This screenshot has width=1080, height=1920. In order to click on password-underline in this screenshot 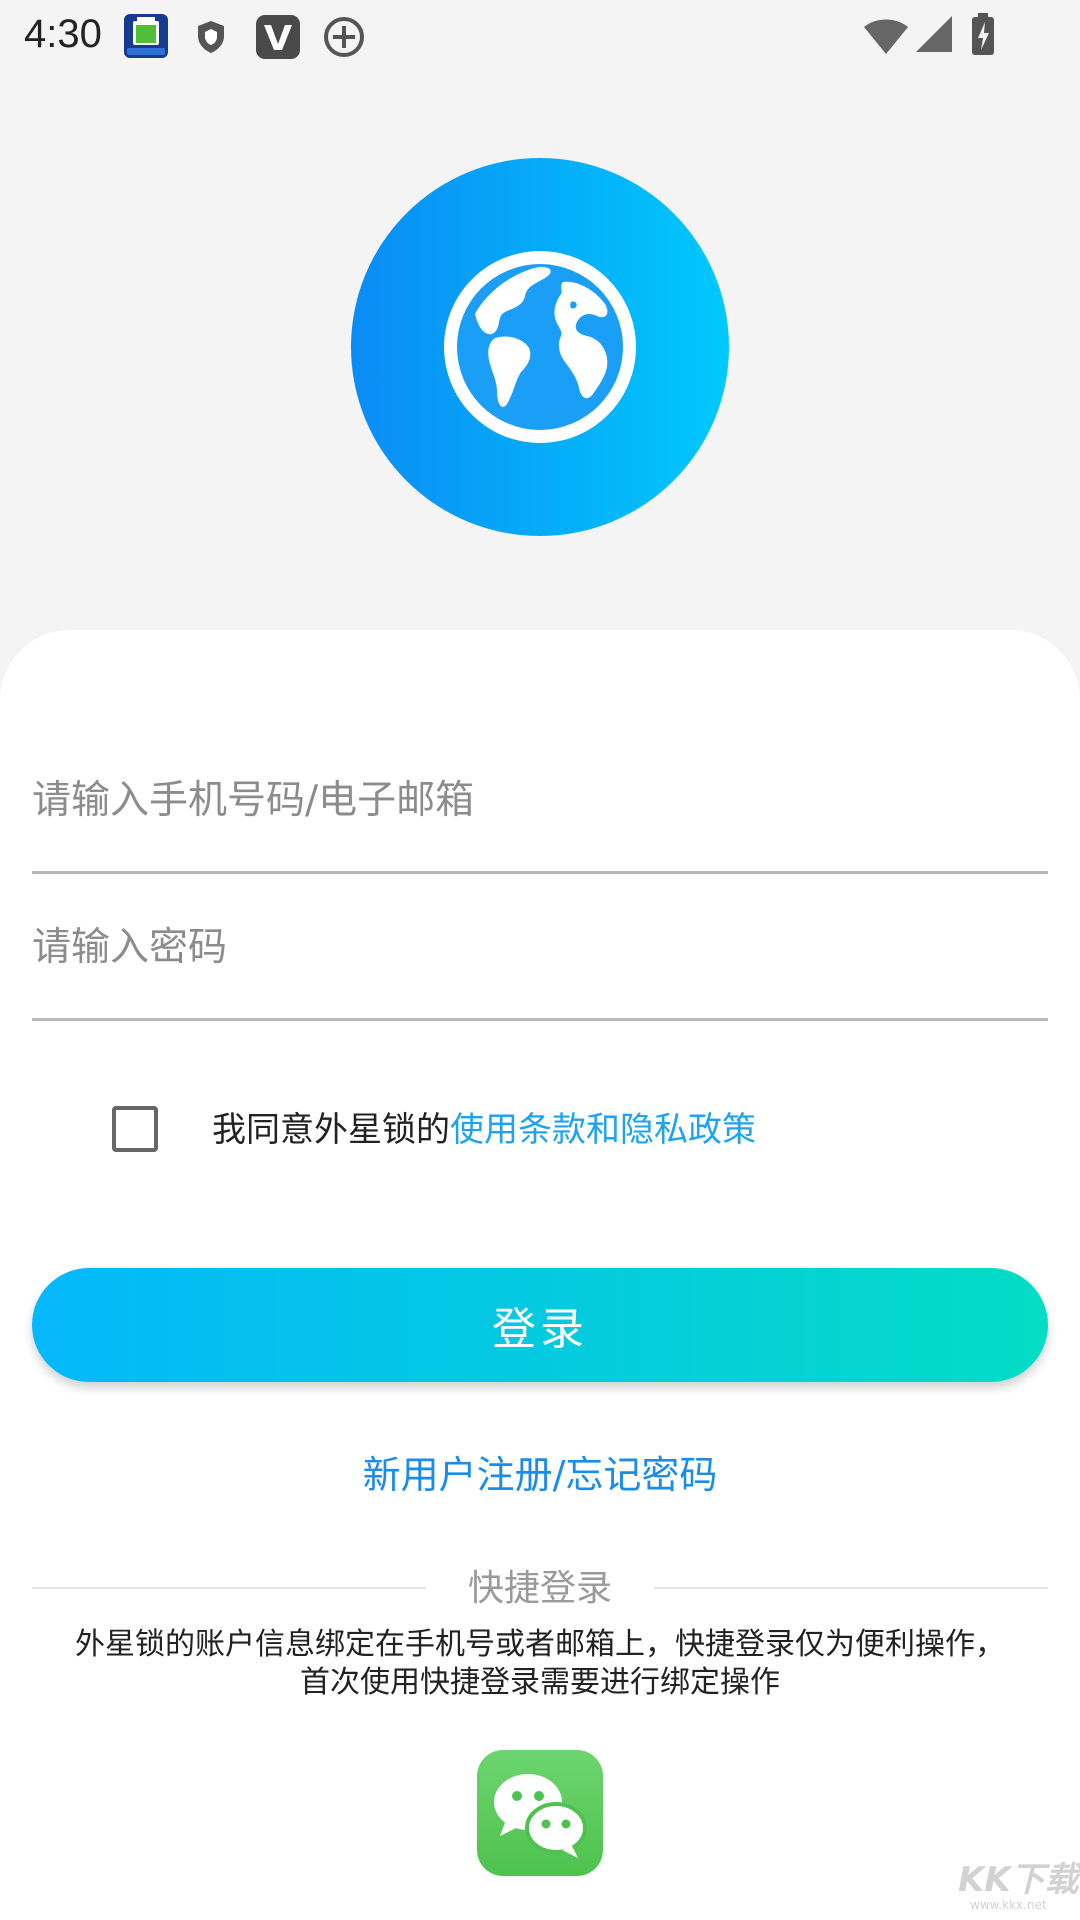, I will do `click(540, 1019)`.